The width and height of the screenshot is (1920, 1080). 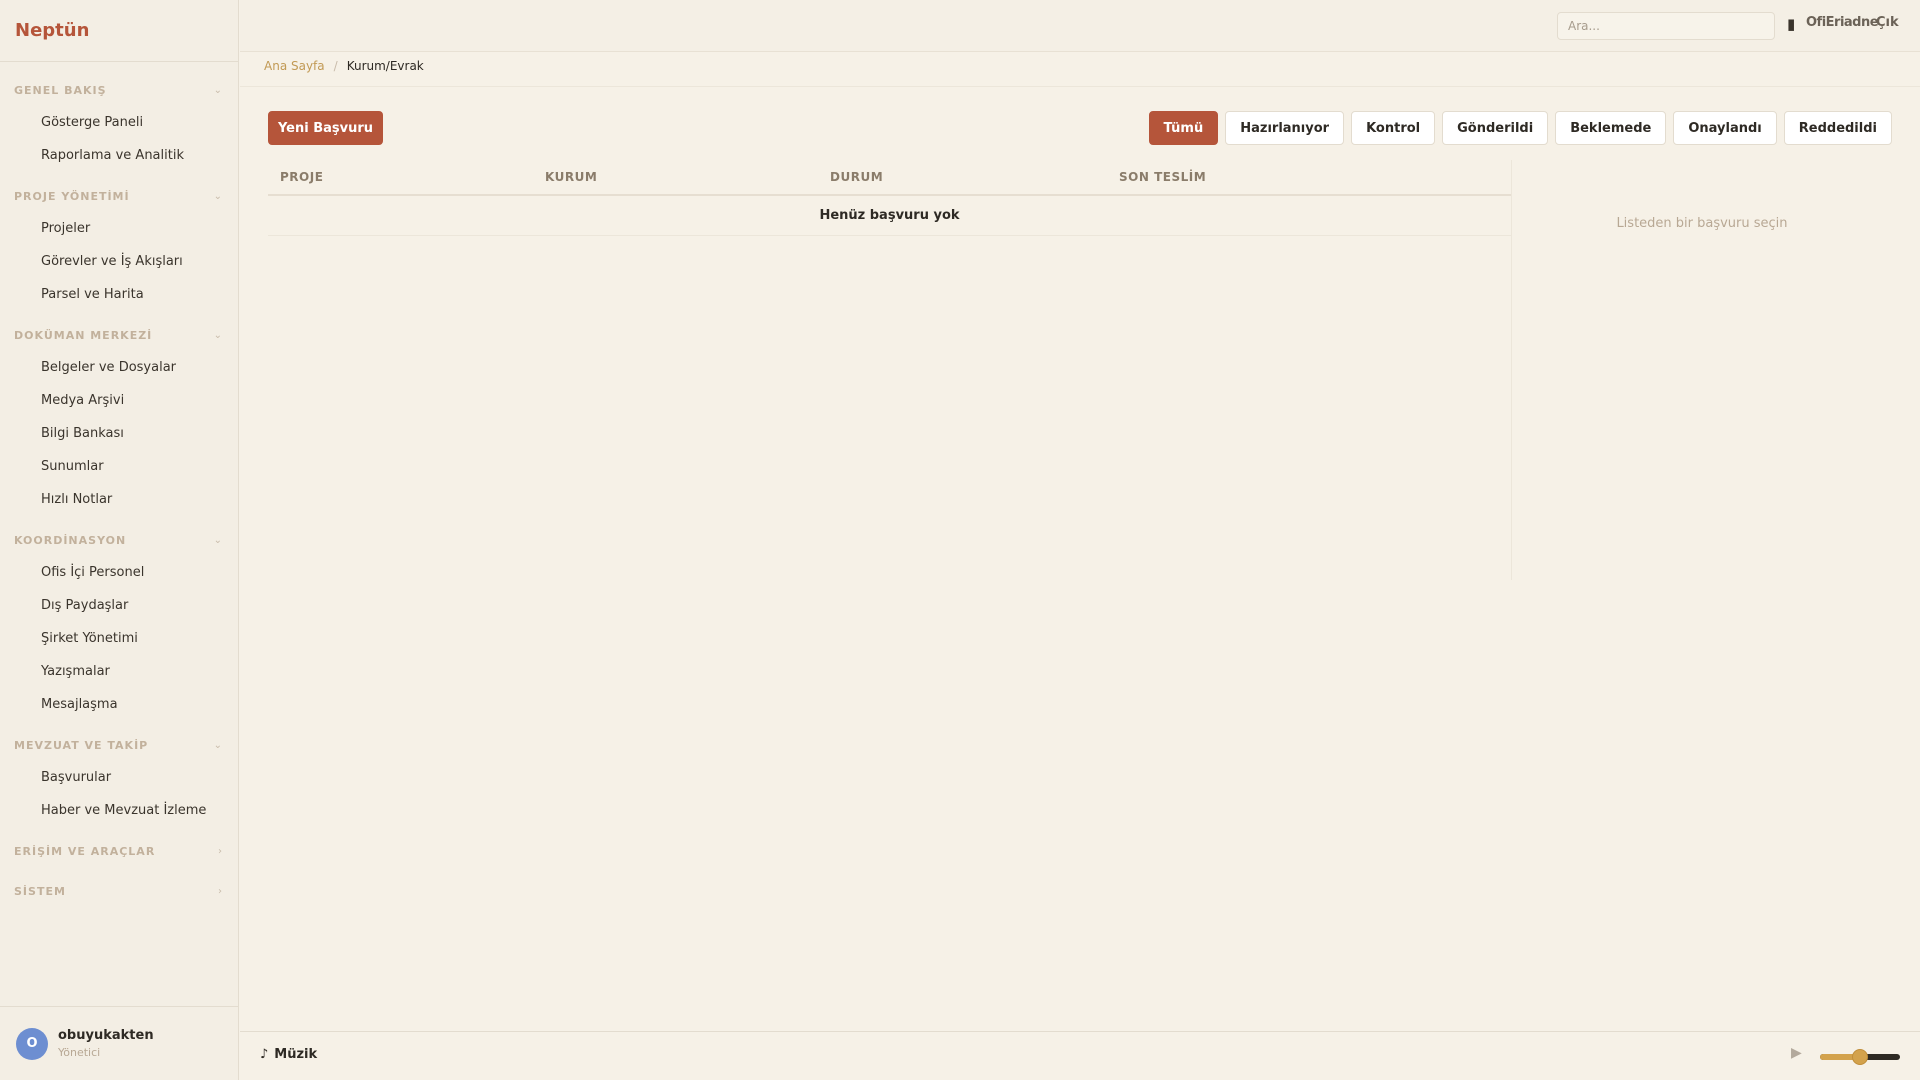 I want to click on filter-beklemede-button: Beklemede, so click(x=1611, y=128).